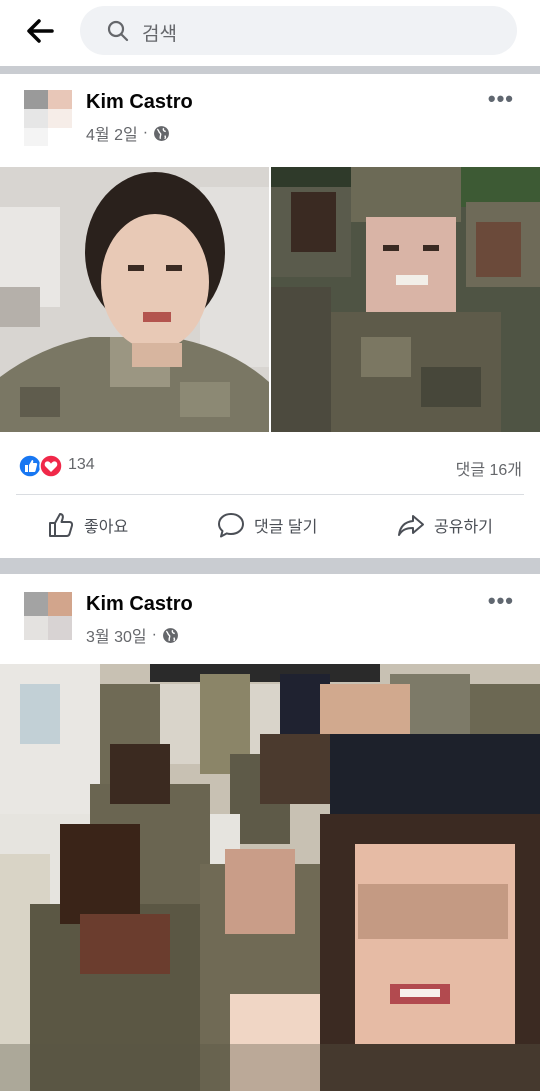 The height and width of the screenshot is (1091, 540). Describe the element at coordinates (270, 119) in the screenshot. I see `post-header: Kim Castro 4월 2일 · •••` at that location.